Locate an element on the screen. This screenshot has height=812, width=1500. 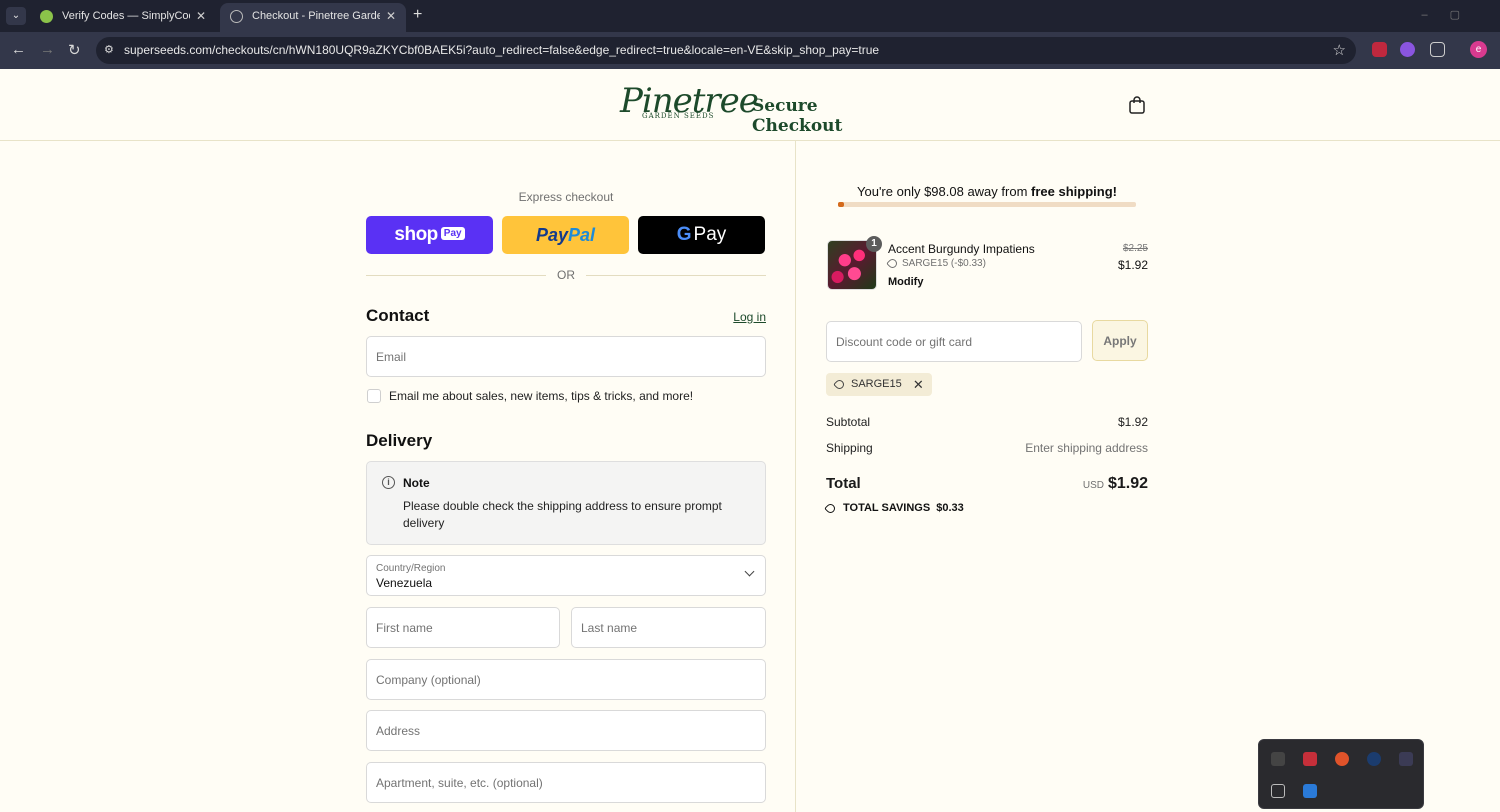
total-value: $1.92 is located at coordinates (1127, 483).